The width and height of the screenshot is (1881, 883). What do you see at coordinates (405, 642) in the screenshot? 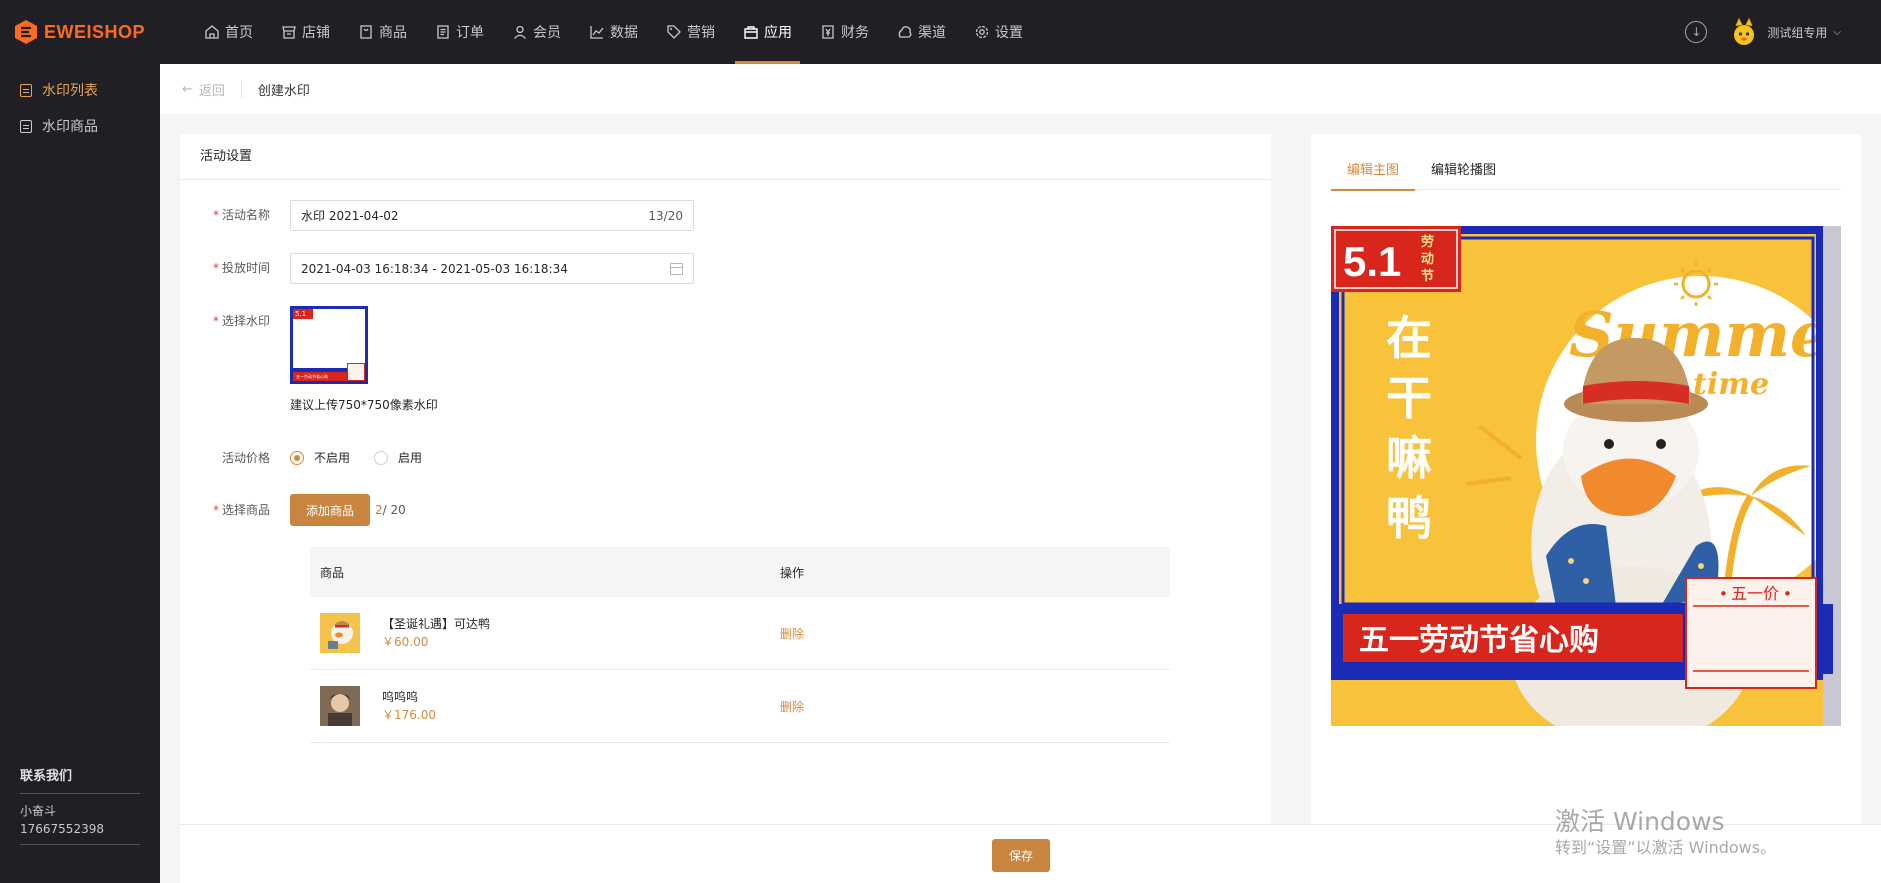
I see `product-price: ￥60.00` at bounding box center [405, 642].